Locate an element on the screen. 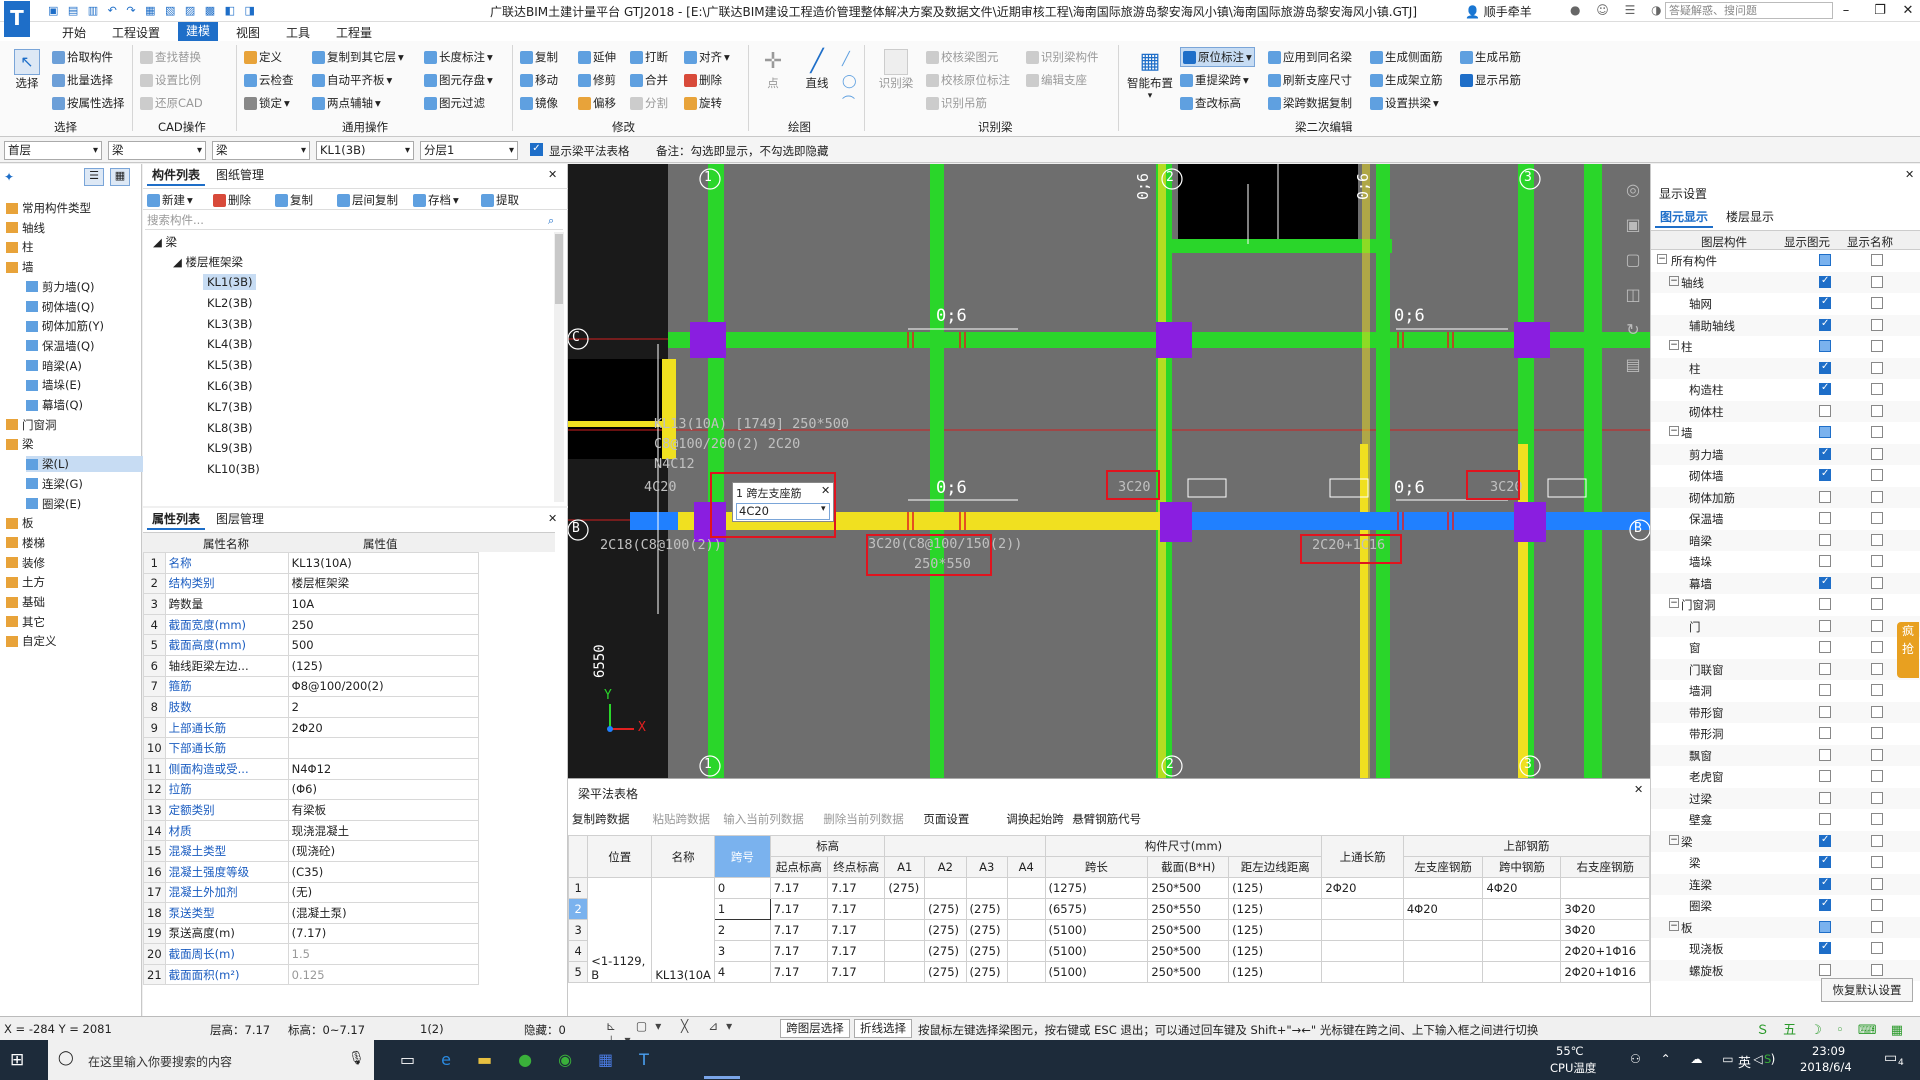 The height and width of the screenshot is (1080, 1920). table-cell: 2Φ20 is located at coordinates (1362, 888).